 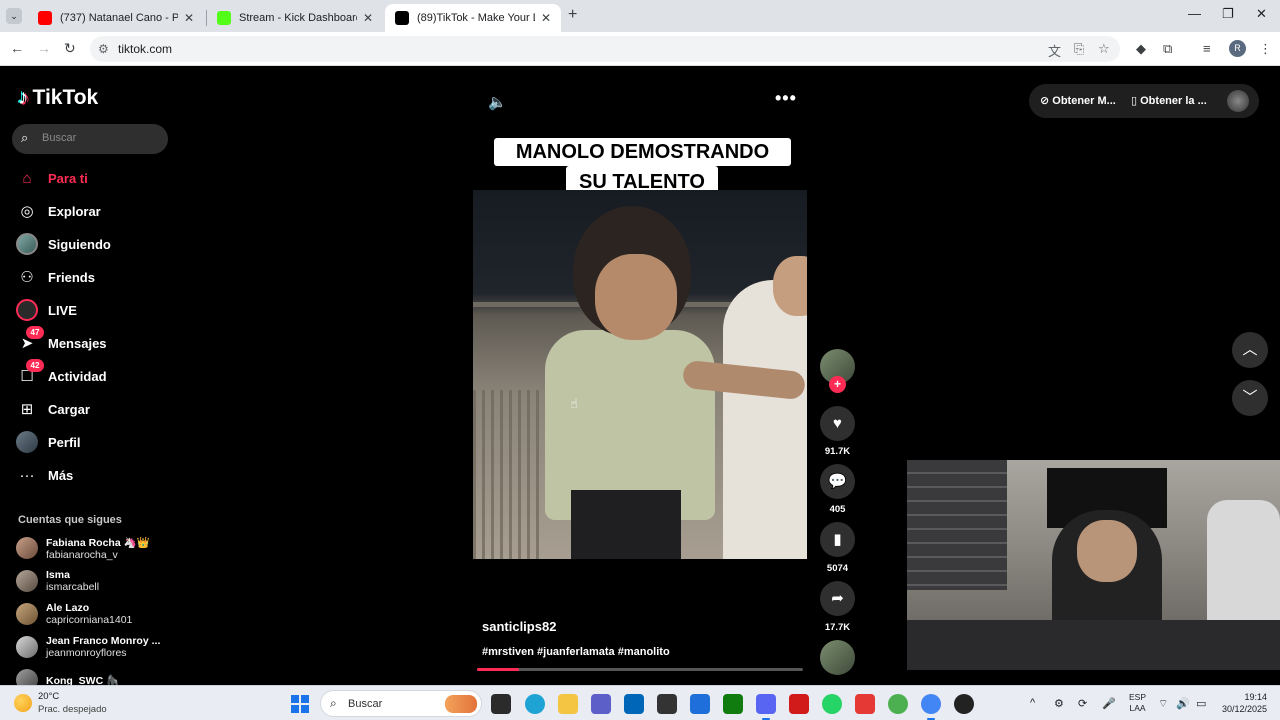 I want to click on chrome-icon, so click(x=898, y=704).